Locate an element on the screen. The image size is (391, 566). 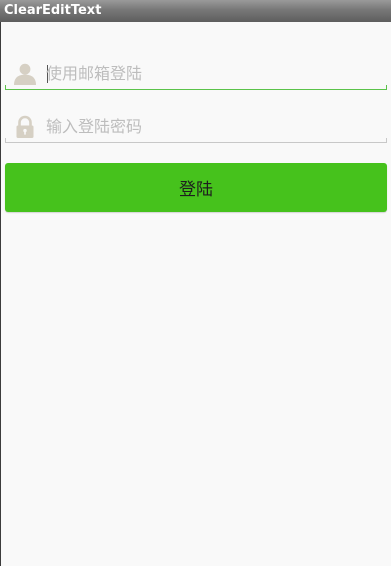
window-edge is located at coordinates (0, 294).